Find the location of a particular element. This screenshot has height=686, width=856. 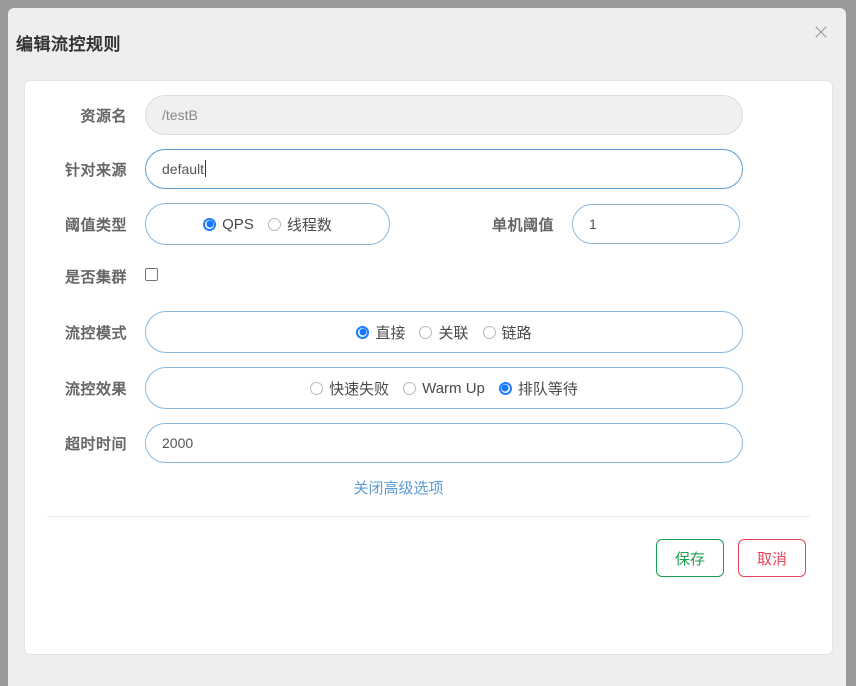

threshold-type-radio-group: QPS 线程数 is located at coordinates (267, 224).